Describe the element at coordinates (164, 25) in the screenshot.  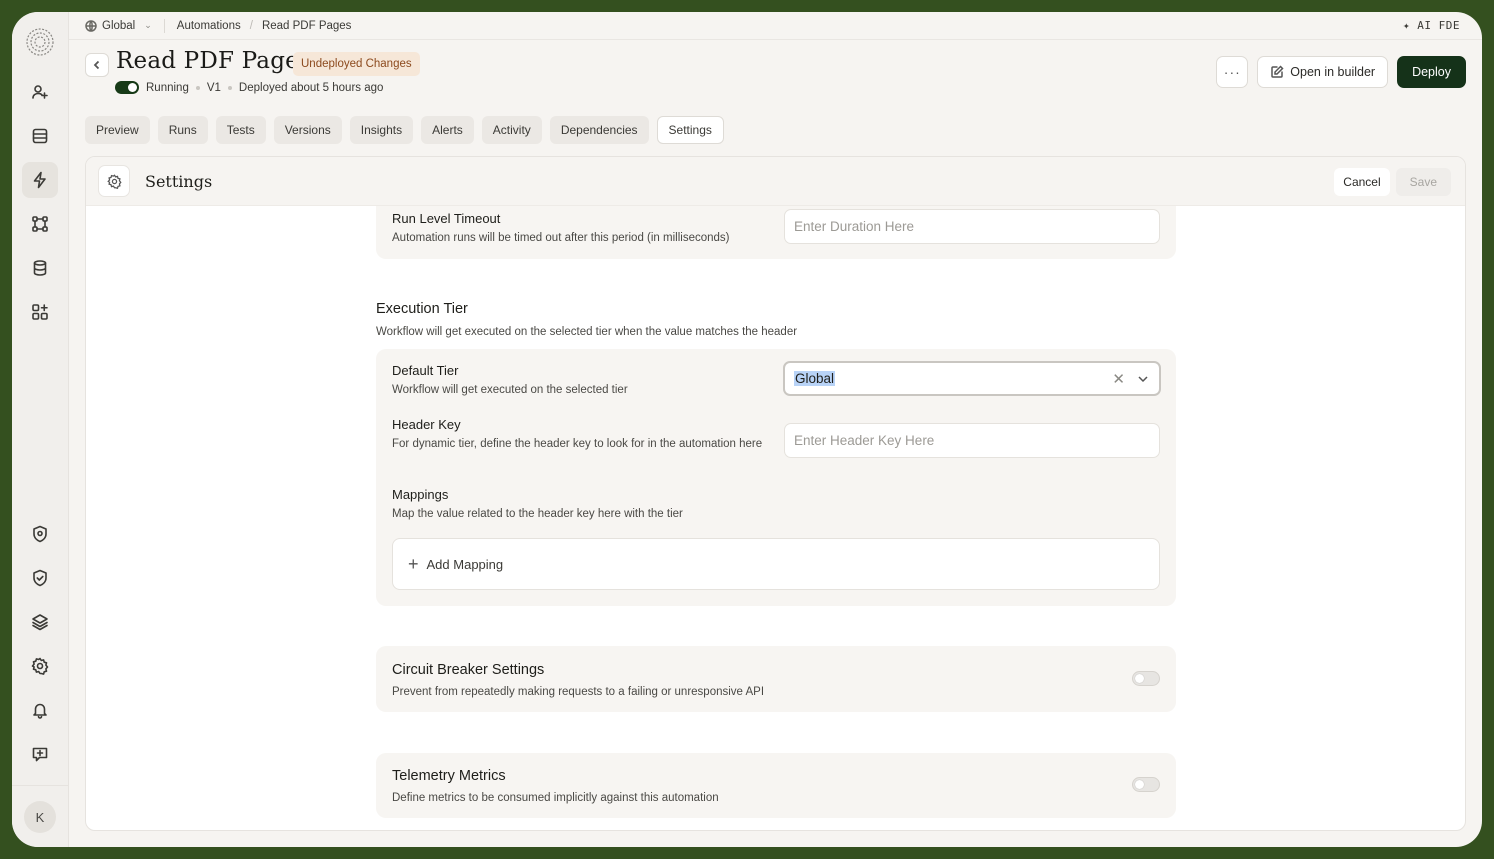
I see `topbar-divider` at that location.